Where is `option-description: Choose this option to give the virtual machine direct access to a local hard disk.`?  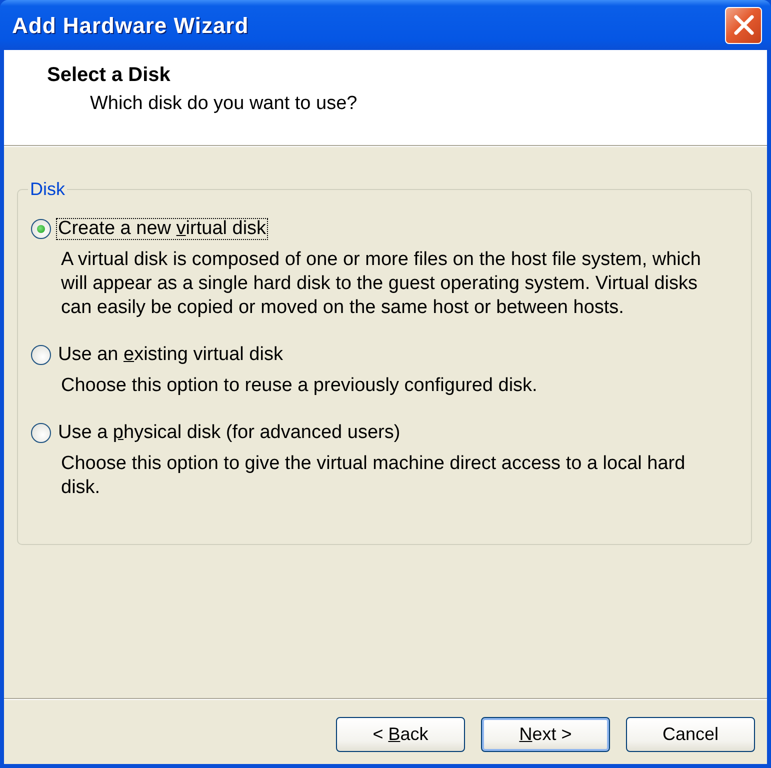 option-description: Choose this option to give the virtual machine direct access to a local hard disk. is located at coordinates (373, 476).